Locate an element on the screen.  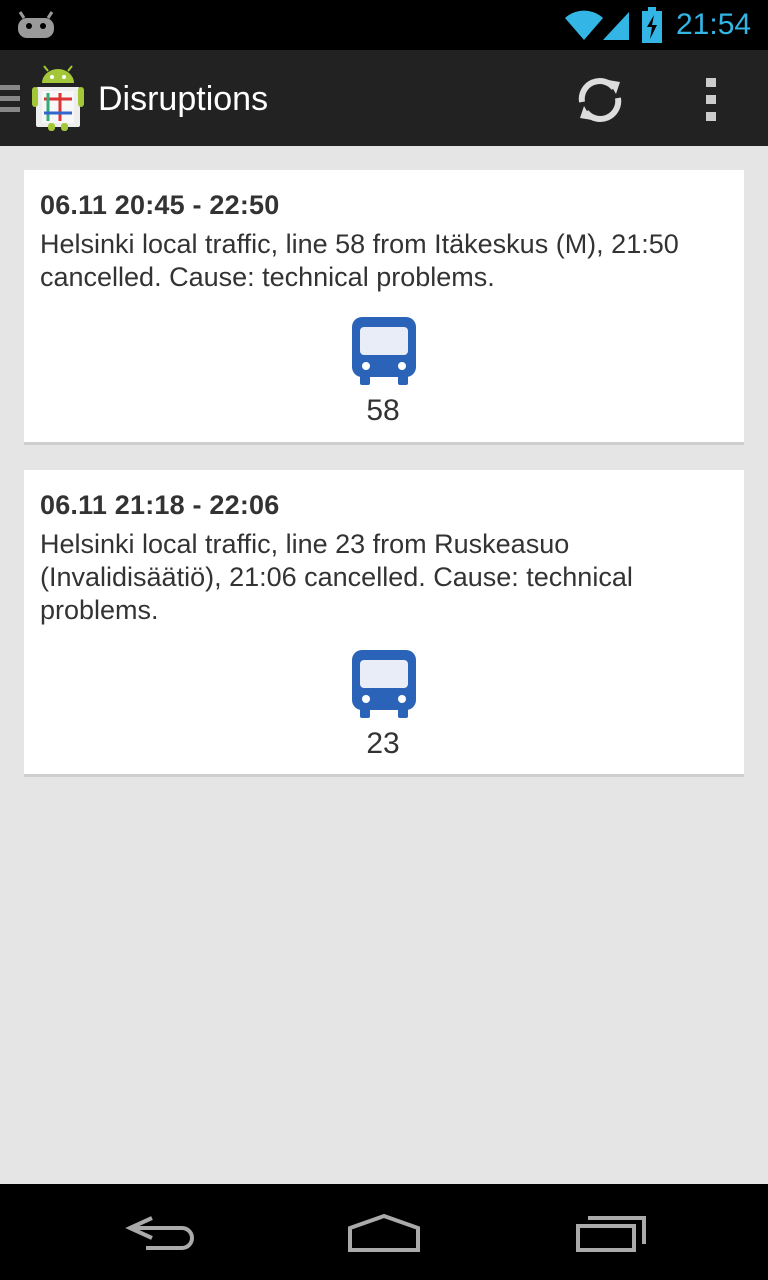
android-icon is located at coordinates (36, 24).